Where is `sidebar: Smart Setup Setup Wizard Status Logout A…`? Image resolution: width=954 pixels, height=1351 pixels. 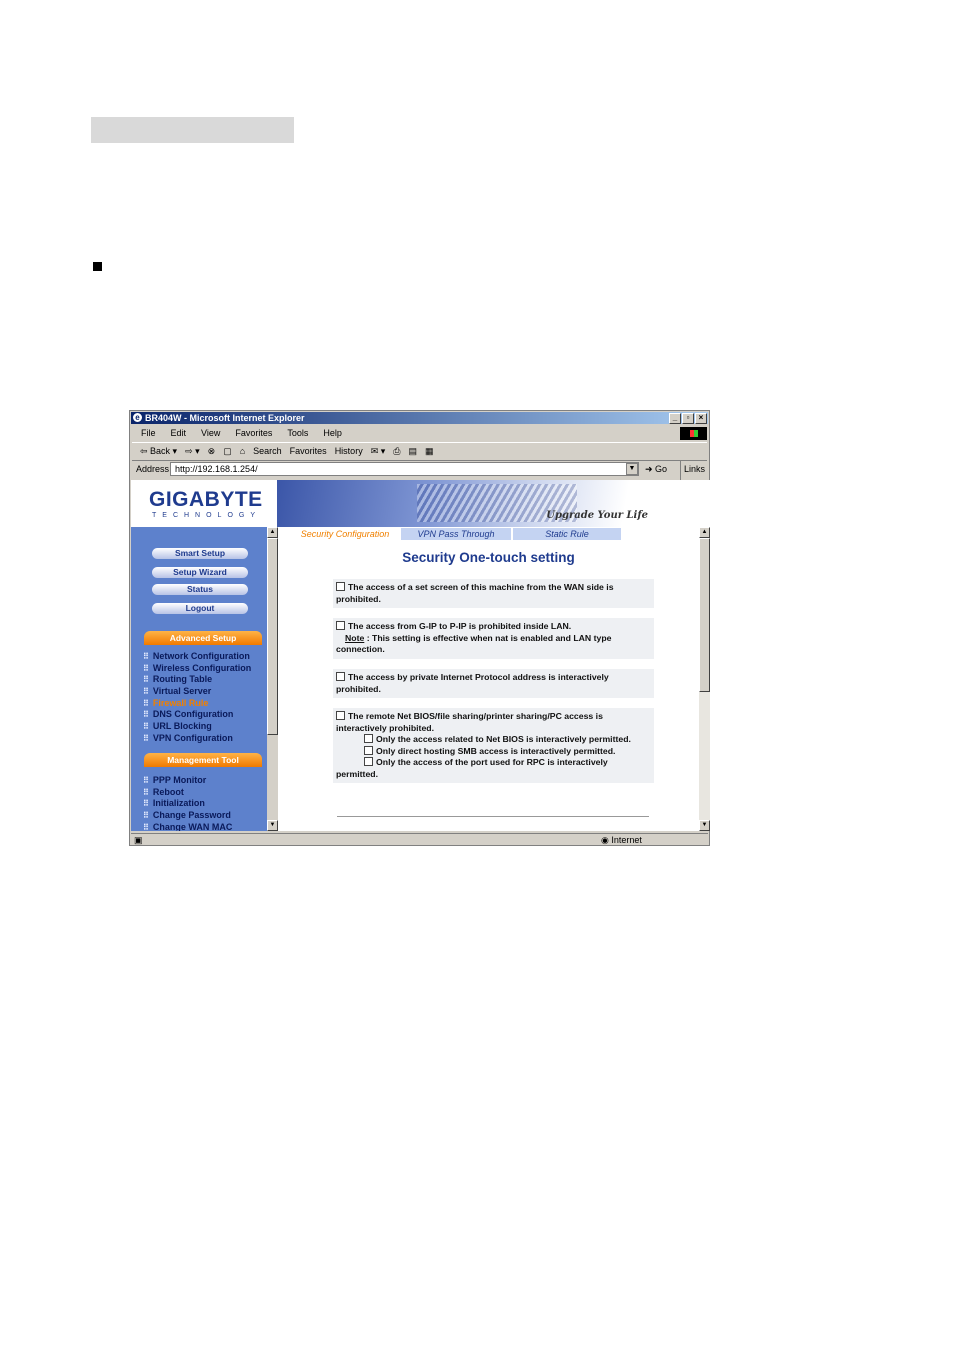
sidebar: Smart Setup Setup Wizard Status Logout A… is located at coordinates (199, 679).